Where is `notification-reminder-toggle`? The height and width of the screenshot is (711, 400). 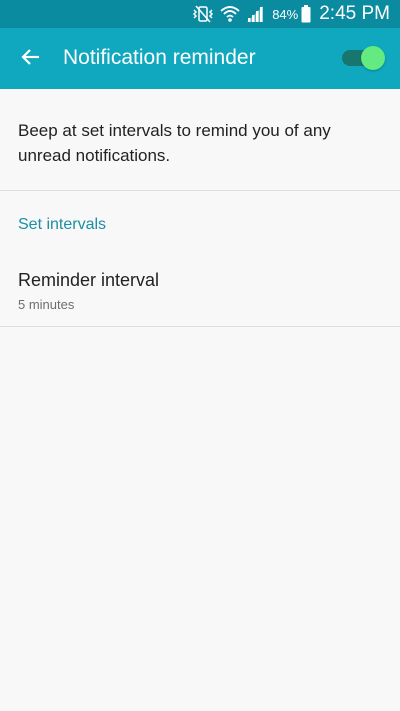
notification-reminder-toggle is located at coordinates (363, 58).